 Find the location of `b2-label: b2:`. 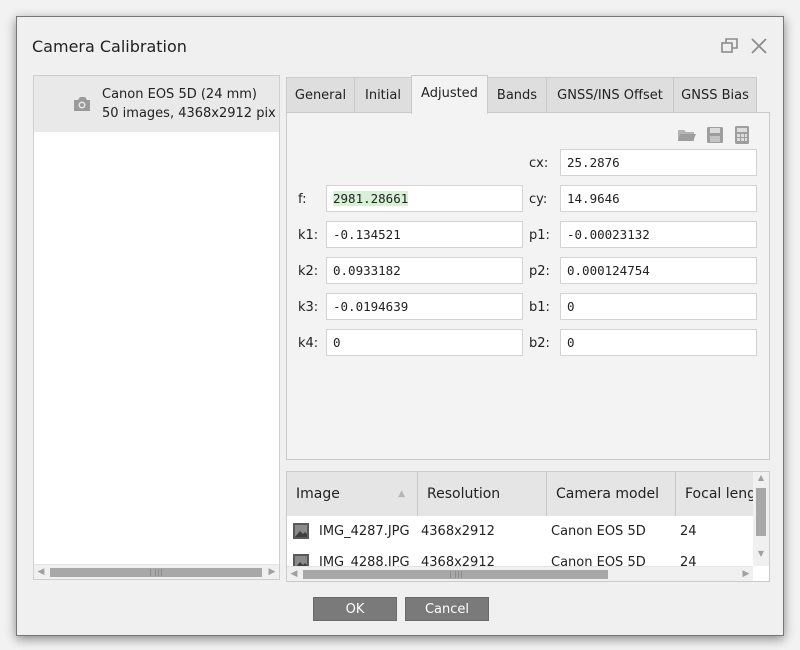

b2-label: b2: is located at coordinates (539, 343).